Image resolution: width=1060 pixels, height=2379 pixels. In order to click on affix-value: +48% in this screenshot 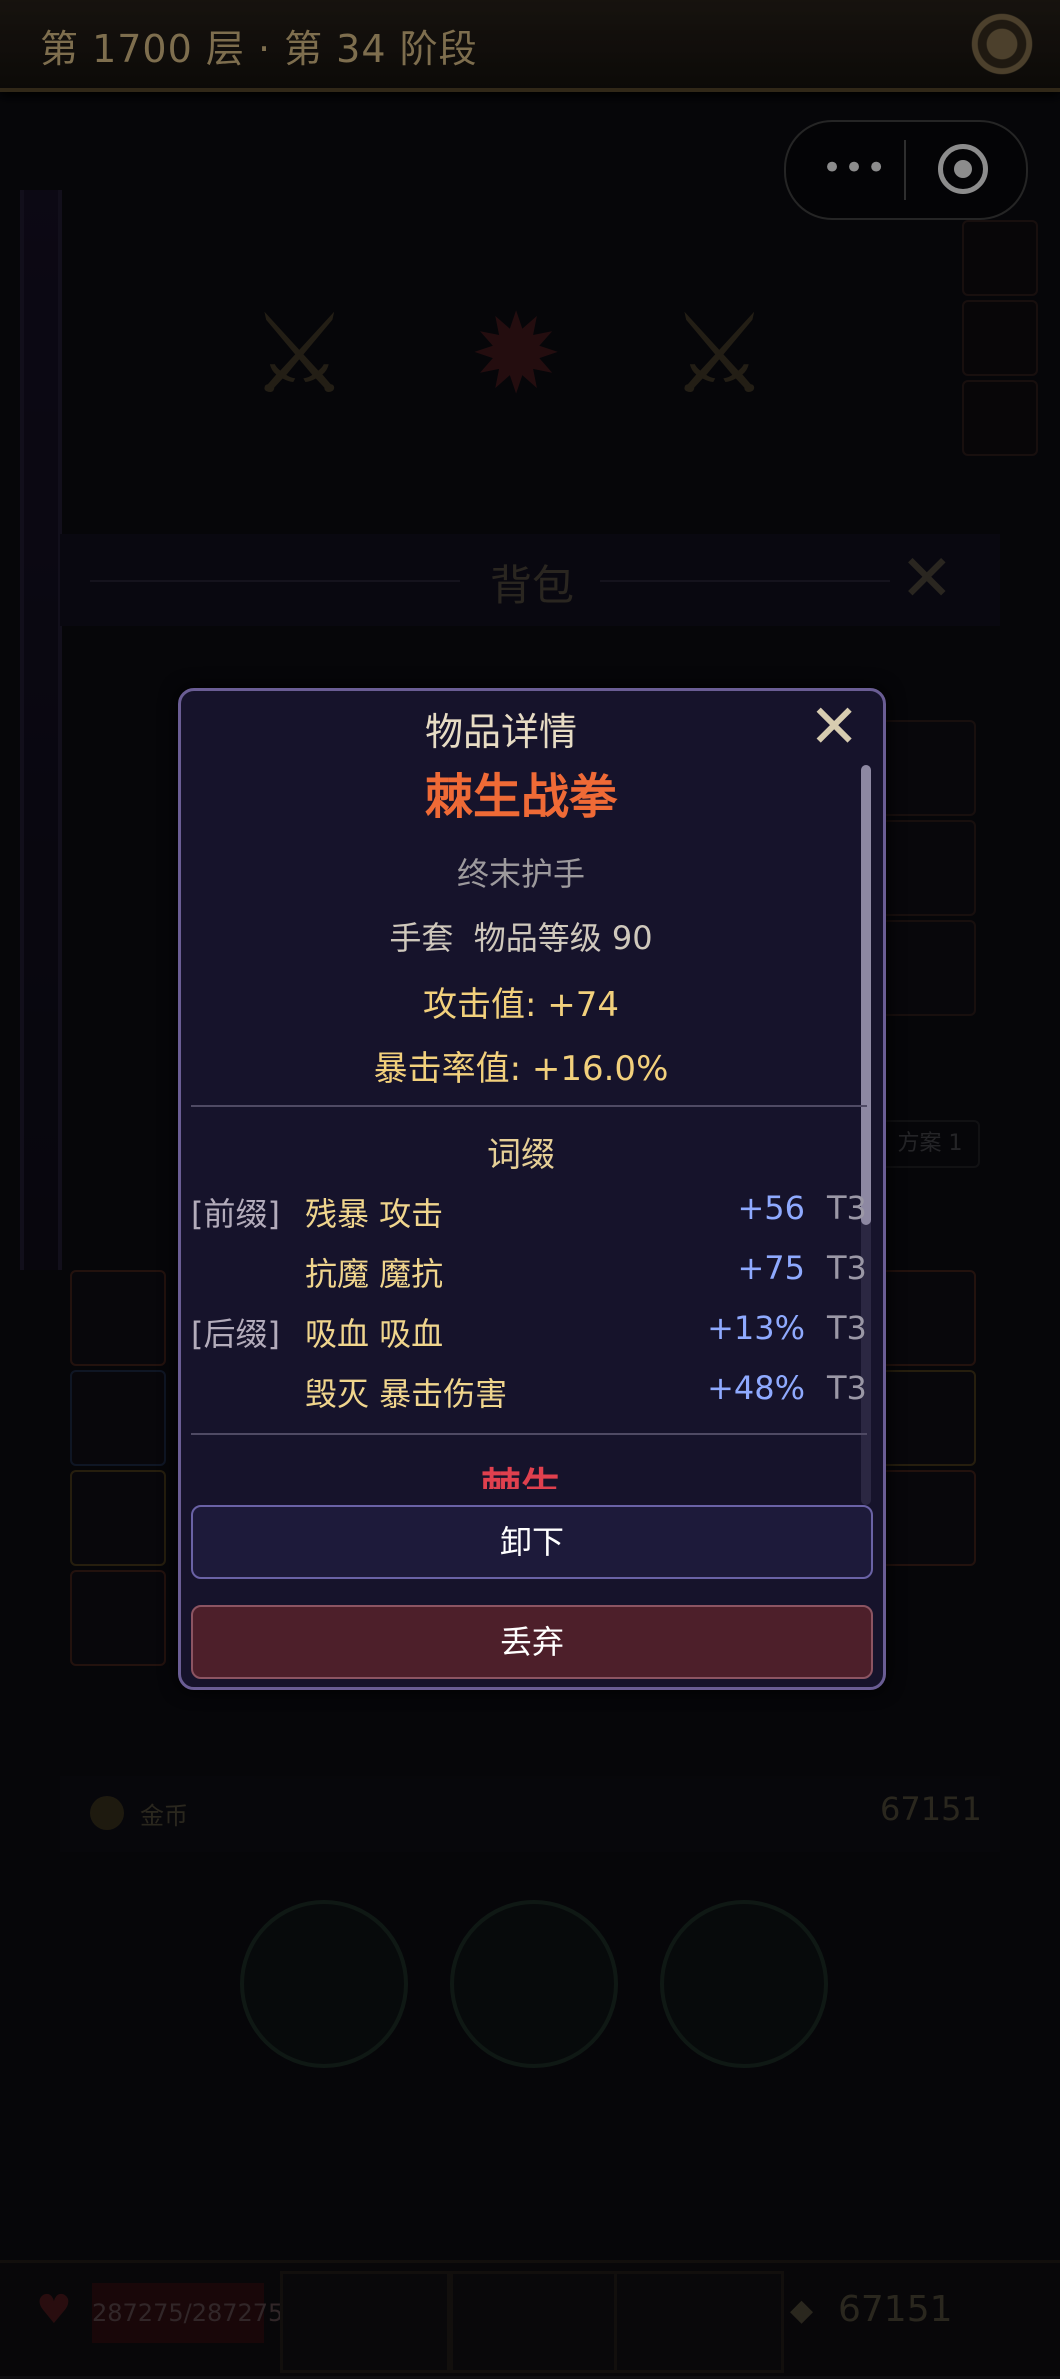, I will do `click(756, 1388)`.